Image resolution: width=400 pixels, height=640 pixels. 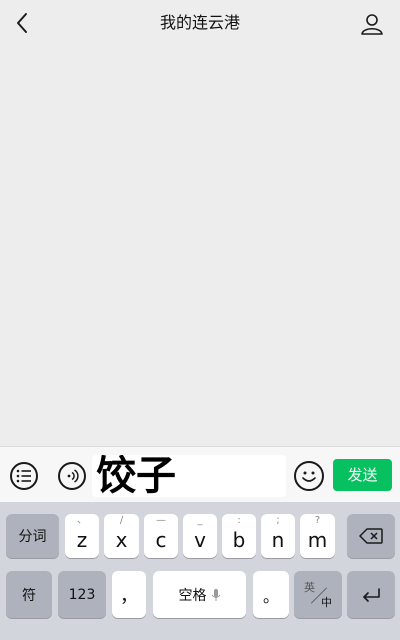 I want to click on backspace-icon, so click(x=371, y=536).